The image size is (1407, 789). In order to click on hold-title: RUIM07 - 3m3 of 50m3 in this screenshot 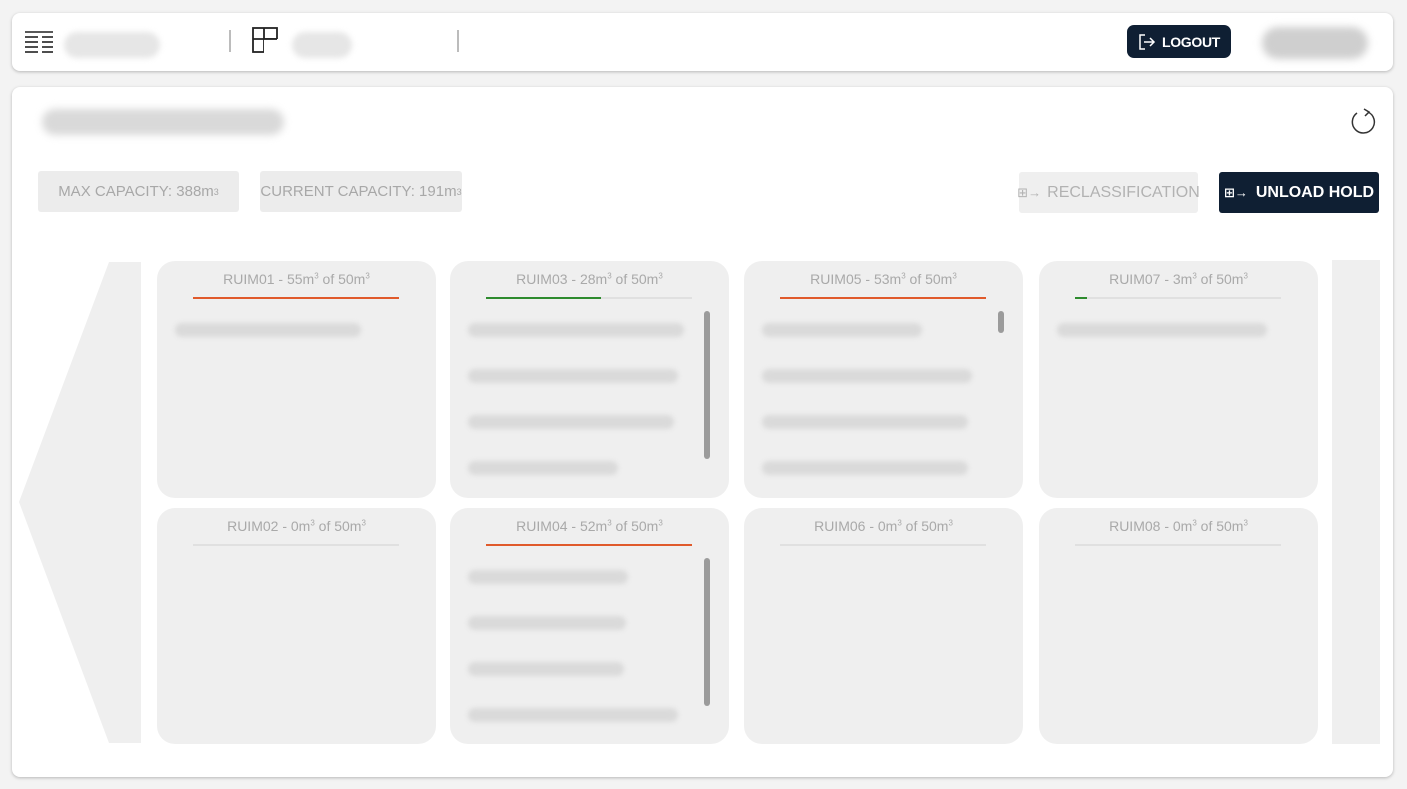, I will do `click(1178, 279)`.